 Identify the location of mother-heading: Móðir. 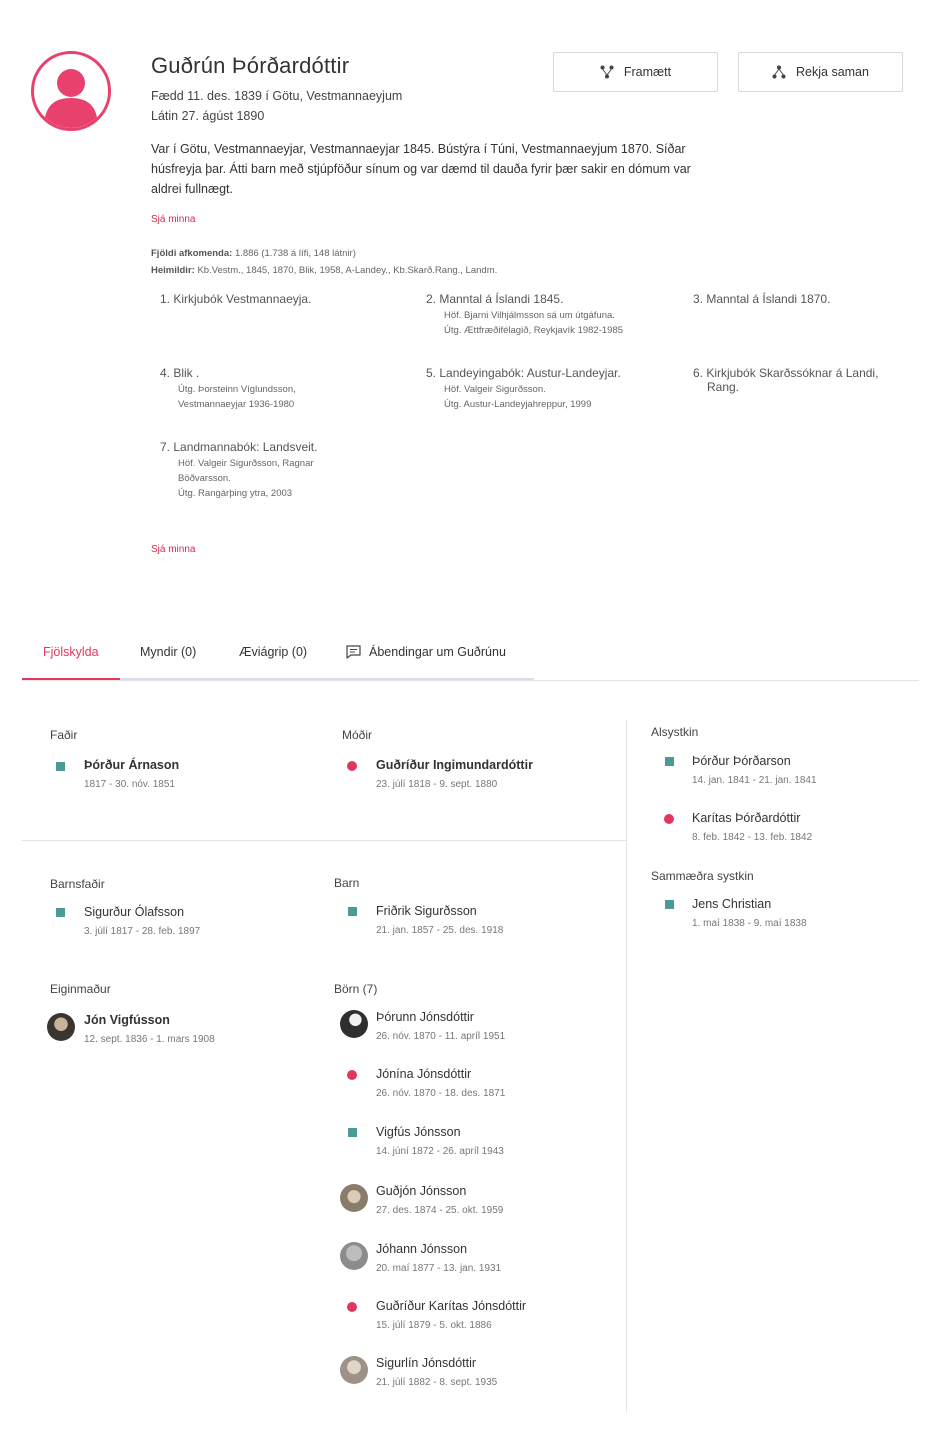
(357, 735).